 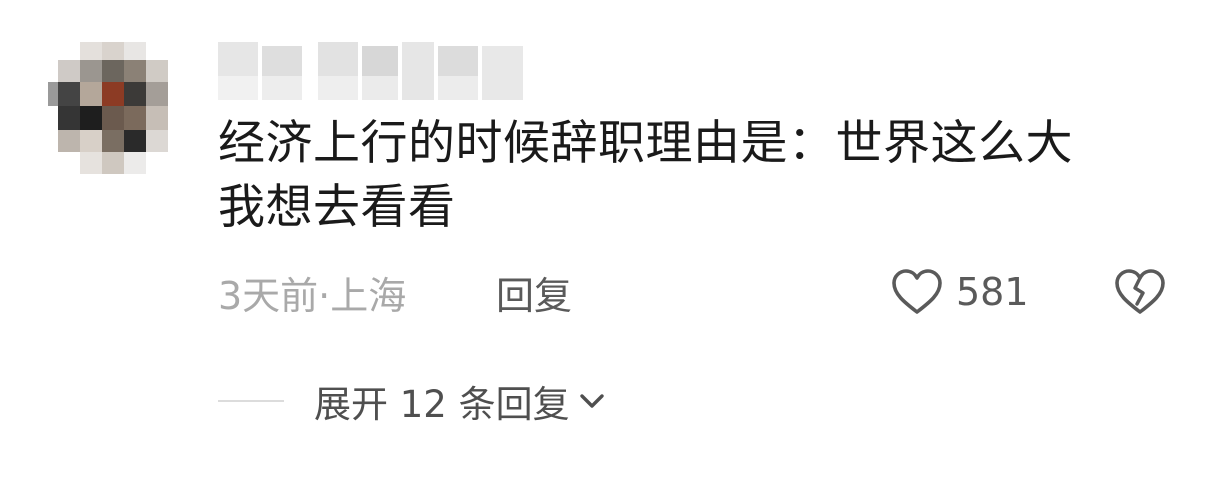 What do you see at coordinates (442, 404) in the screenshot?
I see `expand-replies-label: 展开 12 条回复` at bounding box center [442, 404].